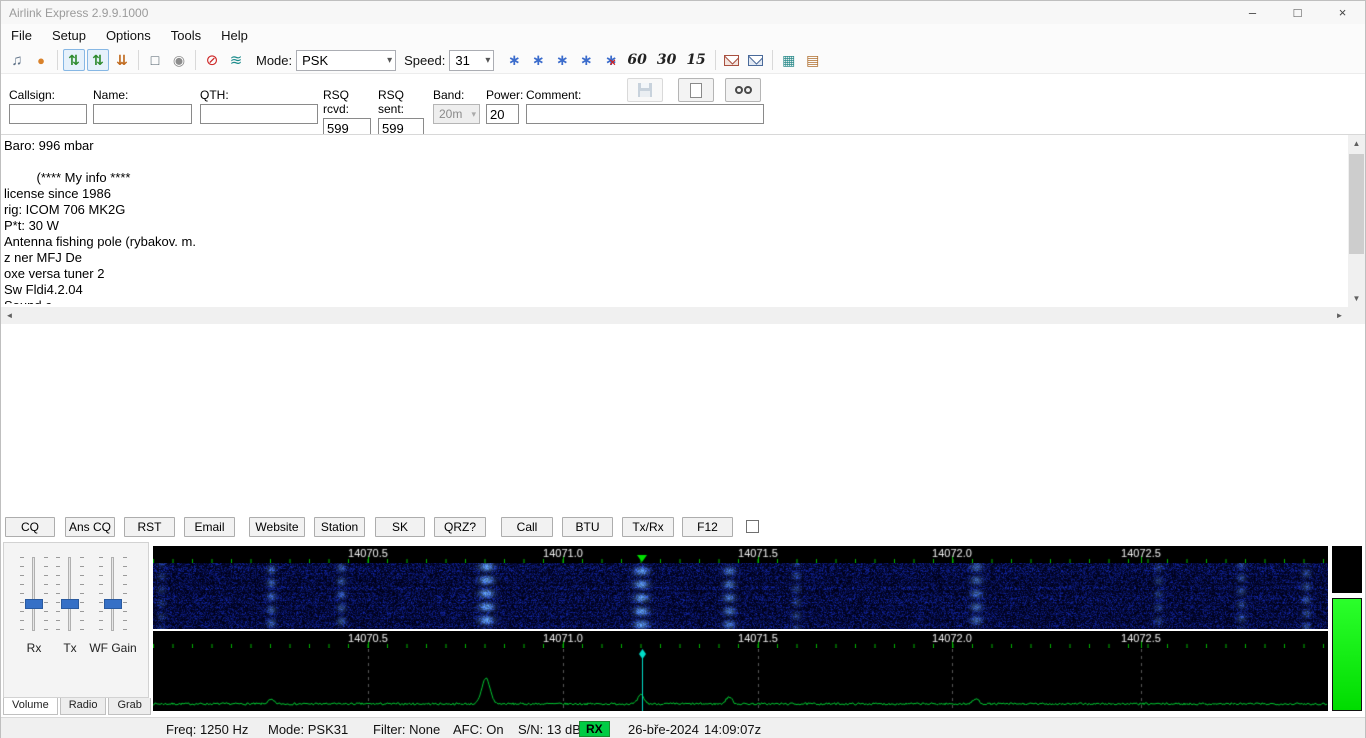  What do you see at coordinates (514, 60) in the screenshot?
I see `rsid-icon-1: ∗` at bounding box center [514, 60].